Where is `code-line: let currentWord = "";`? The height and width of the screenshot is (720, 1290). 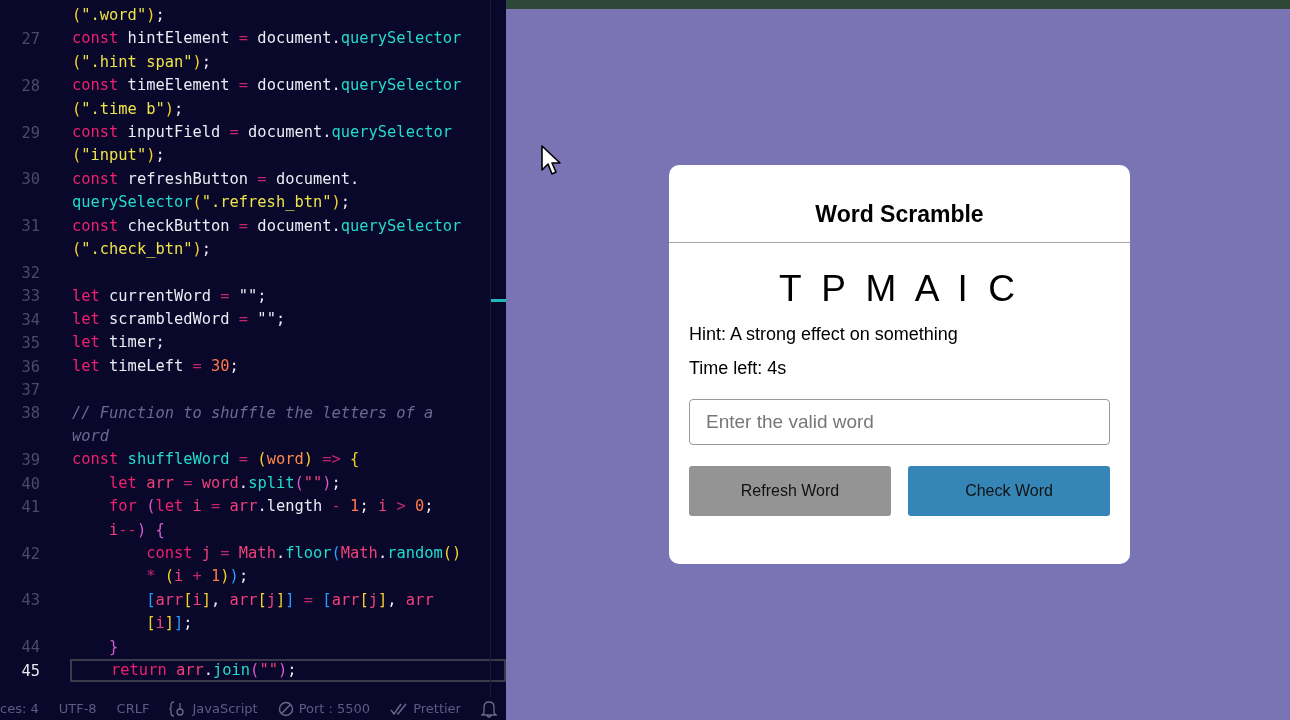
code-line: let currentWord = ""; is located at coordinates (169, 296).